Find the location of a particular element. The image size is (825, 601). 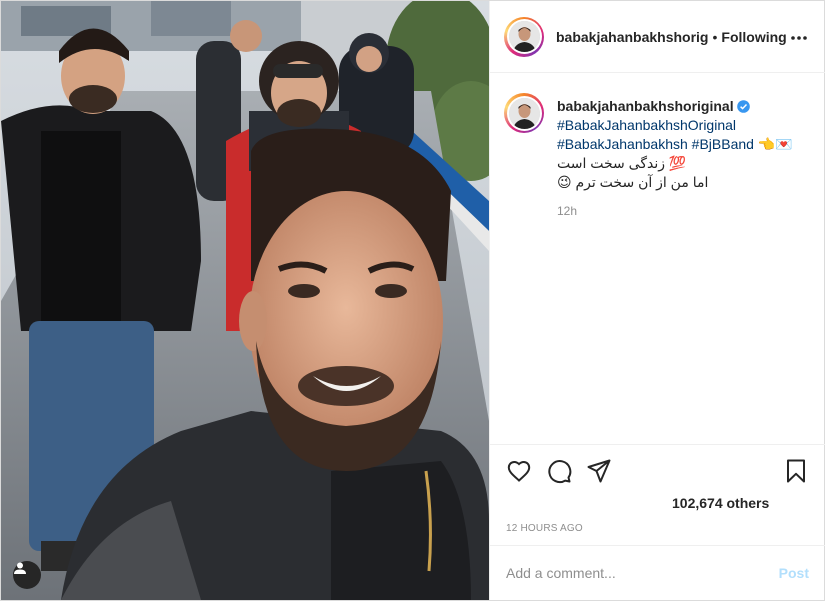

post-header: babakjahanbakhshorig • Following is located at coordinates (657, 37).